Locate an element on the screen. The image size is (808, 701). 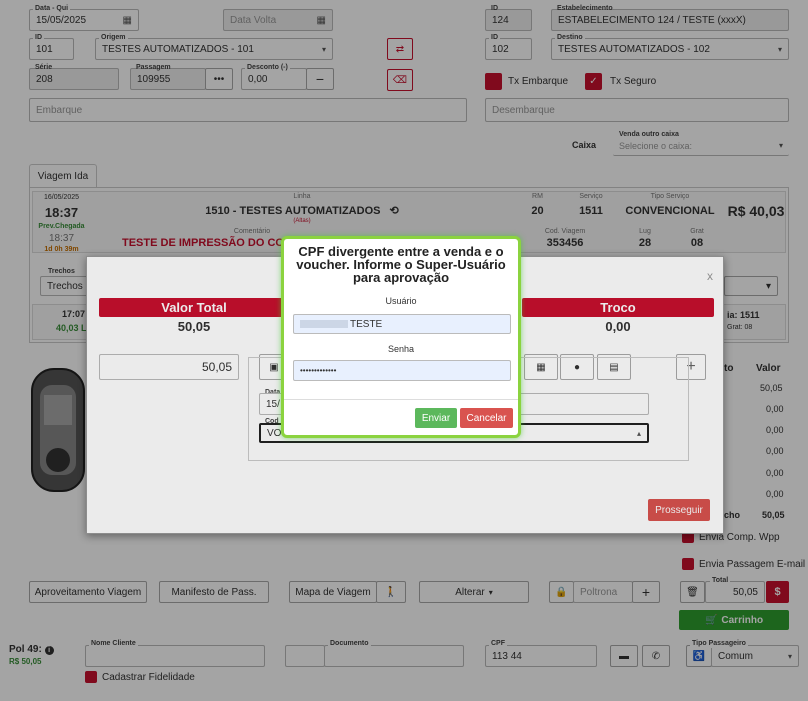
enviar-button: Enviar is located at coordinates (436, 418).